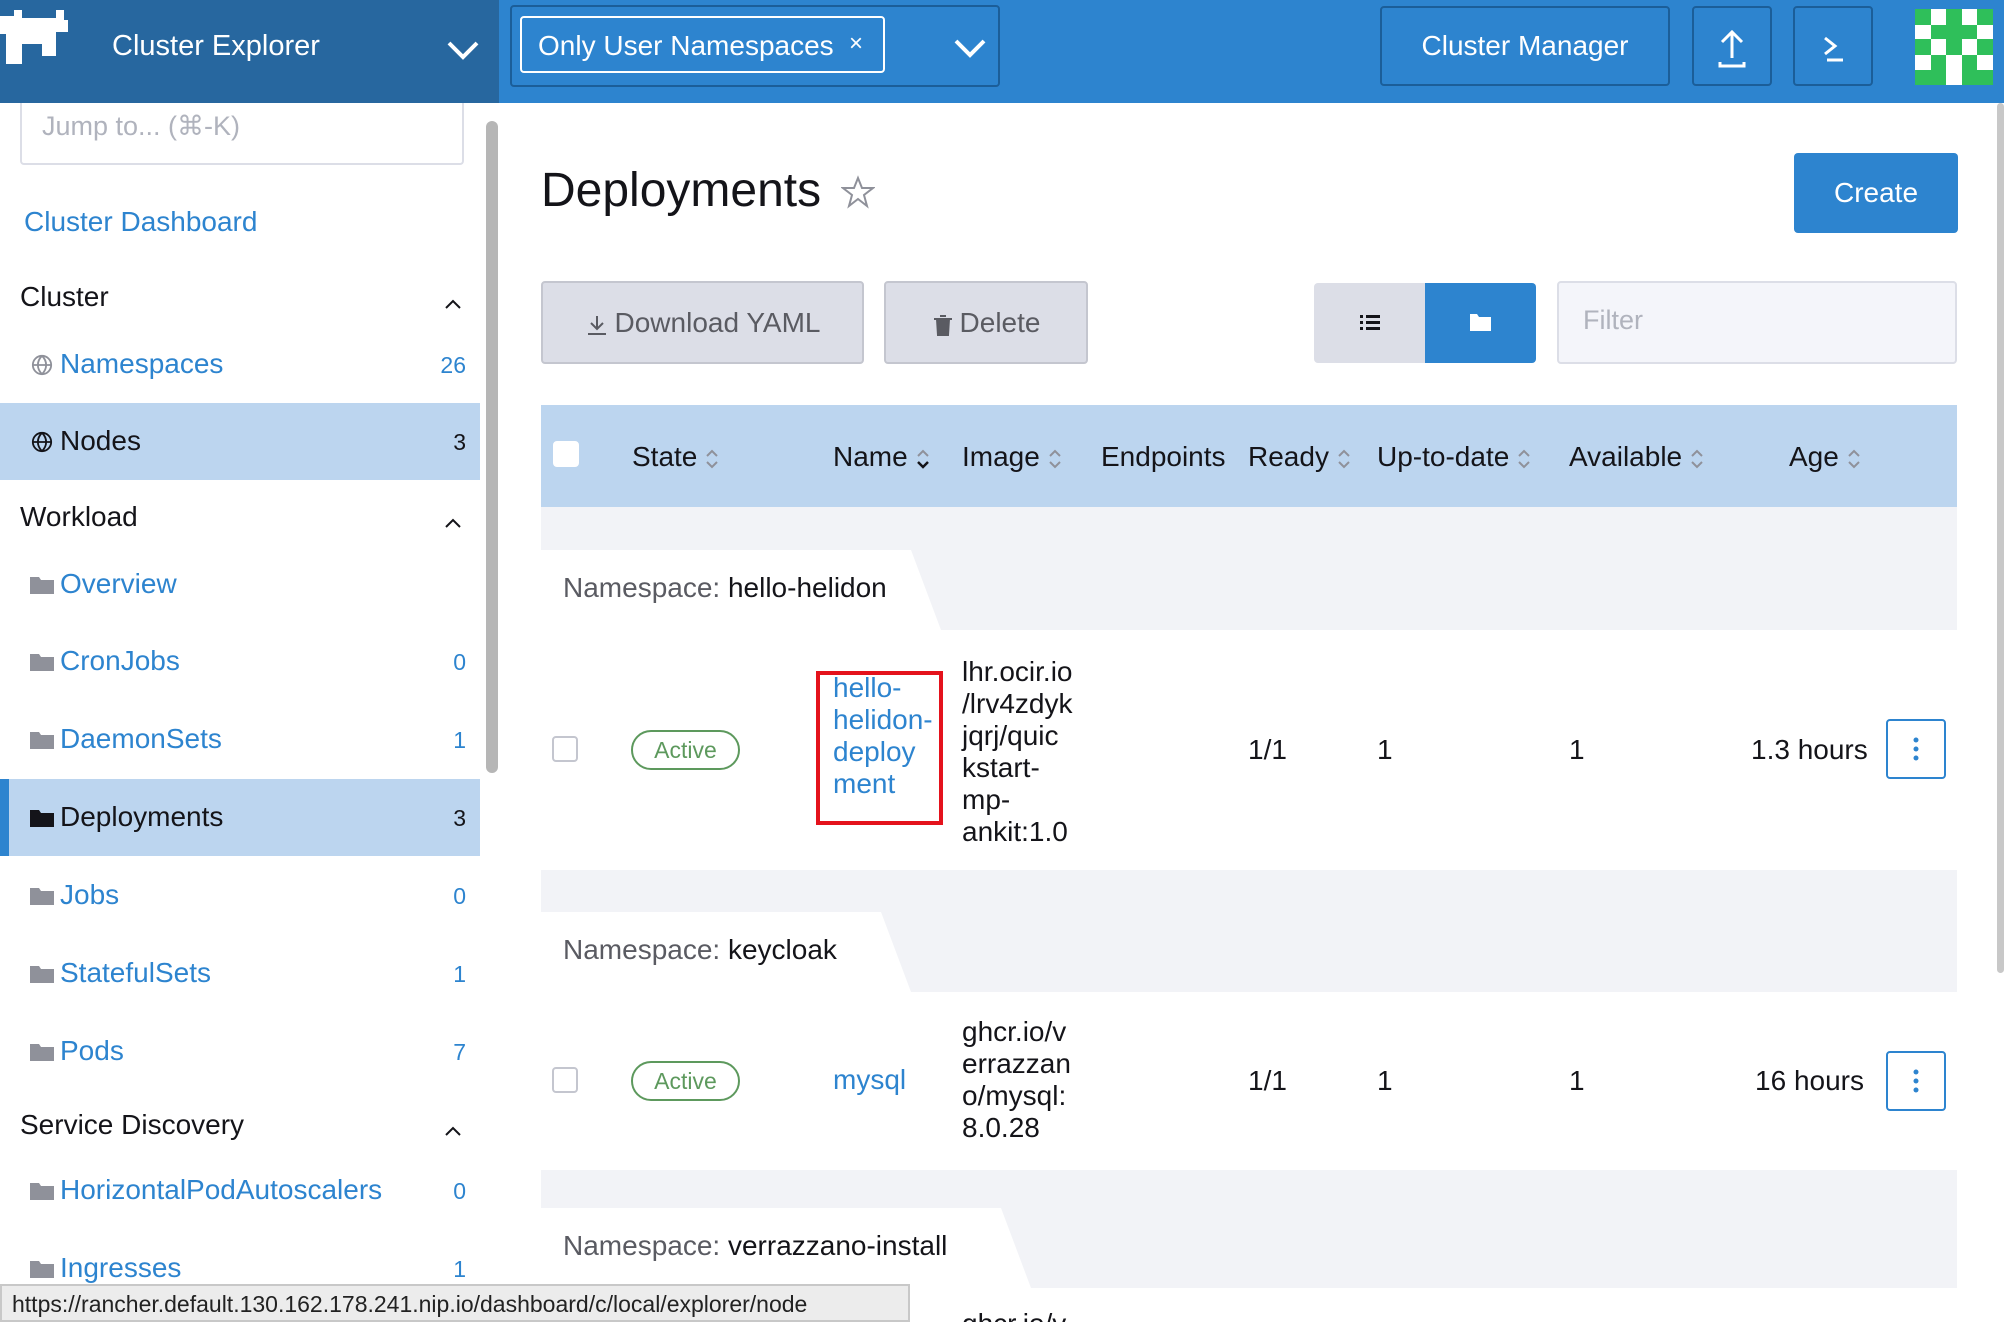  I want to click on namespace-group-label: Namespace: verrazzano-install, so click(755, 1246).